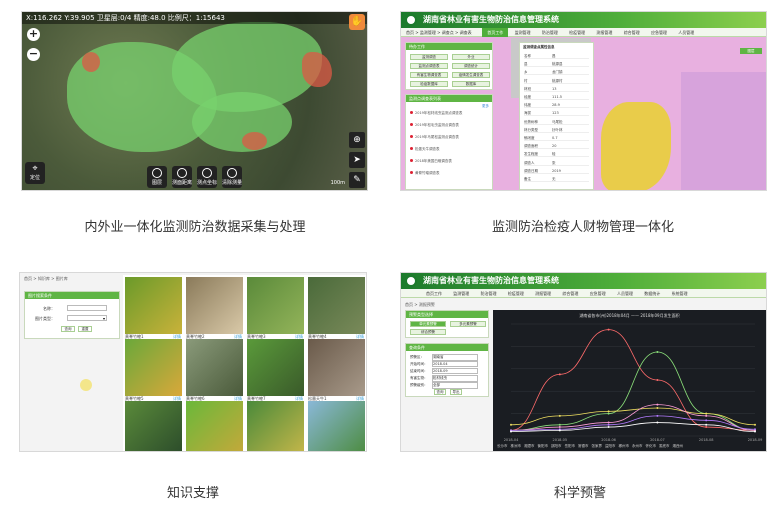  Describe the element at coordinates (678, 446) in the screenshot. I see `legend-item: 湘西州` at that location.